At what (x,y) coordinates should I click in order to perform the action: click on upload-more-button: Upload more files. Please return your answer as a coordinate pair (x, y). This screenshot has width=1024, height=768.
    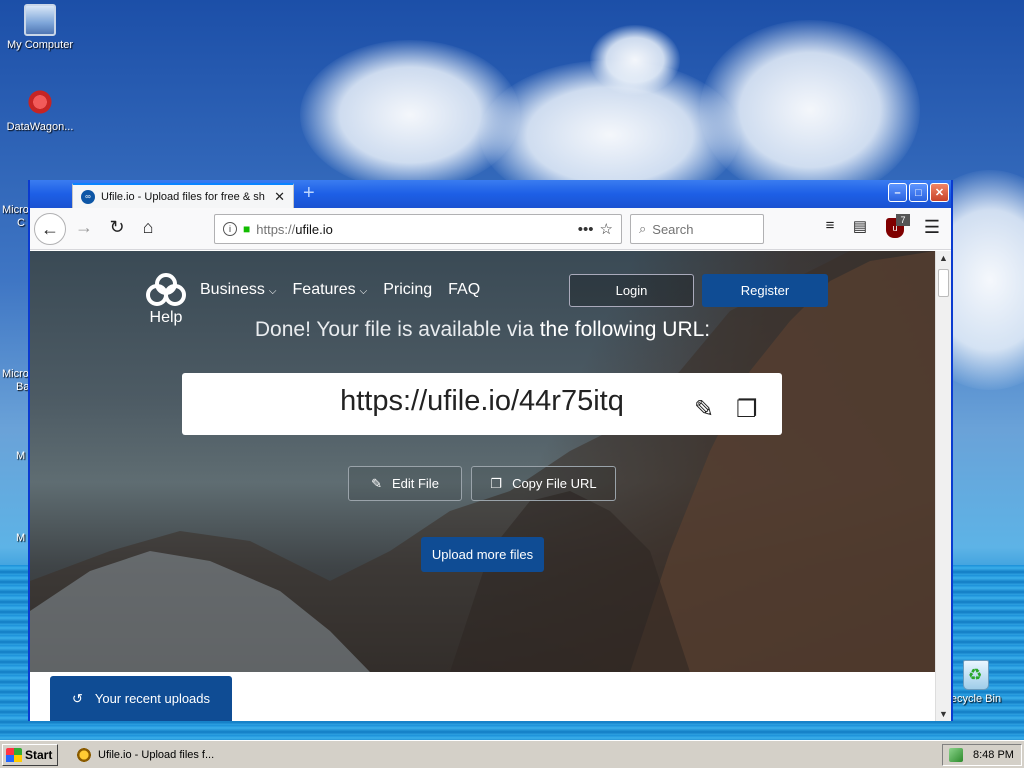
    Looking at the image, I should click on (482, 554).